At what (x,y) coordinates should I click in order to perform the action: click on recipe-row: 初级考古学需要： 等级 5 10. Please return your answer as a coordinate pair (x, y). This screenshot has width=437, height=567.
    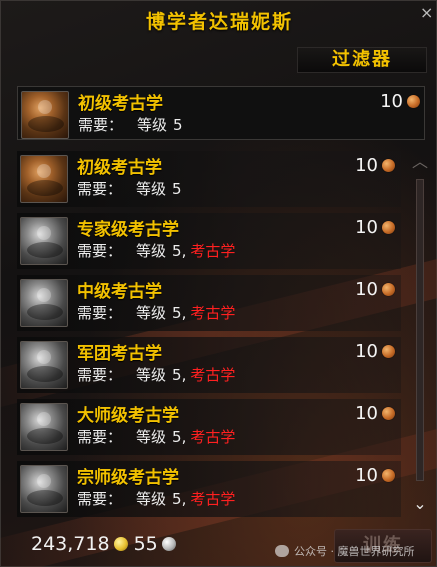
    Looking at the image, I should click on (209, 179).